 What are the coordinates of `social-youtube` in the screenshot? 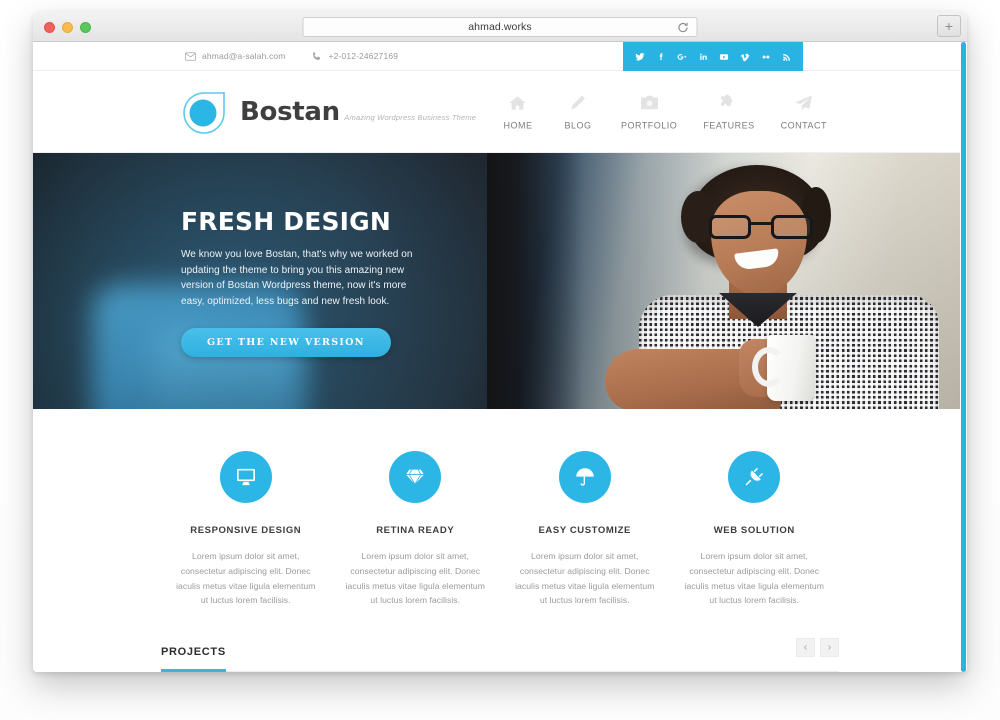 It's located at (723, 56).